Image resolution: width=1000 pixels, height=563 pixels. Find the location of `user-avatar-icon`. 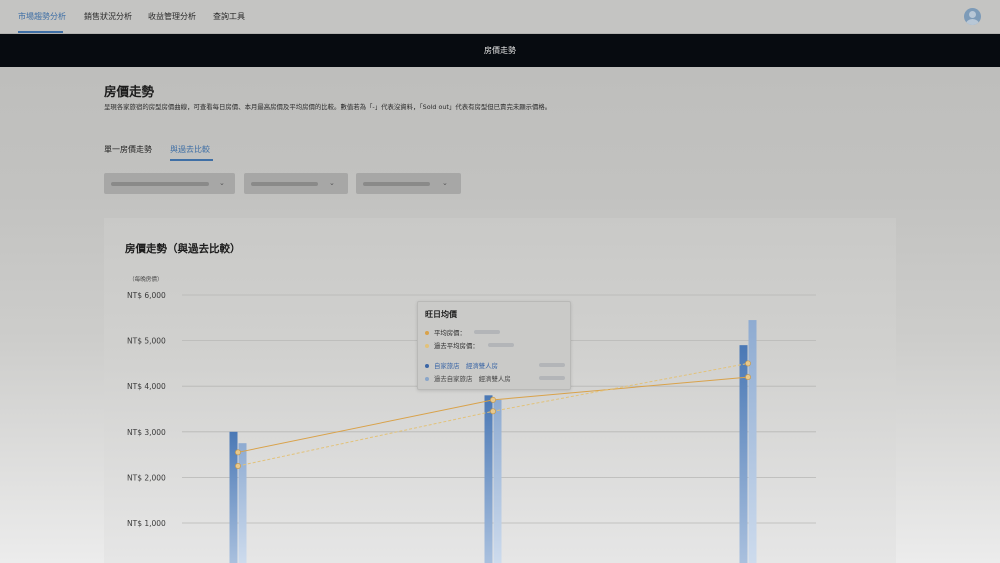

user-avatar-icon is located at coordinates (972, 16).